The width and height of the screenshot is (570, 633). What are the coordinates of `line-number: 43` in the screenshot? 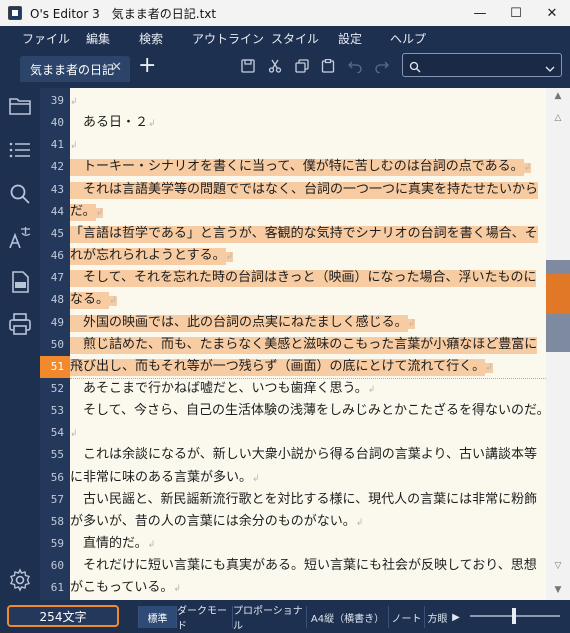 It's located at (57, 189).